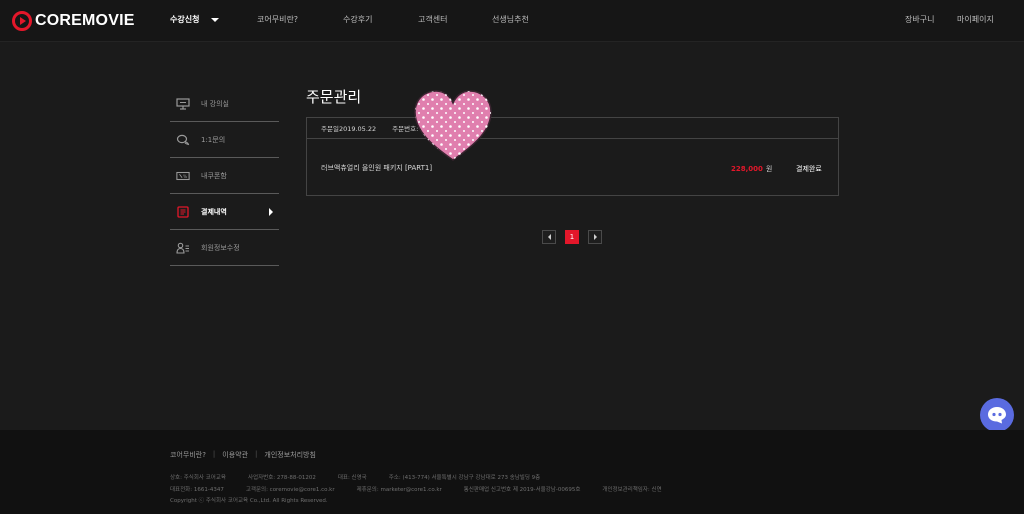 The width and height of the screenshot is (1024, 514). What do you see at coordinates (349, 129) in the screenshot?
I see `order-date: 주문일2019.05.22` at bounding box center [349, 129].